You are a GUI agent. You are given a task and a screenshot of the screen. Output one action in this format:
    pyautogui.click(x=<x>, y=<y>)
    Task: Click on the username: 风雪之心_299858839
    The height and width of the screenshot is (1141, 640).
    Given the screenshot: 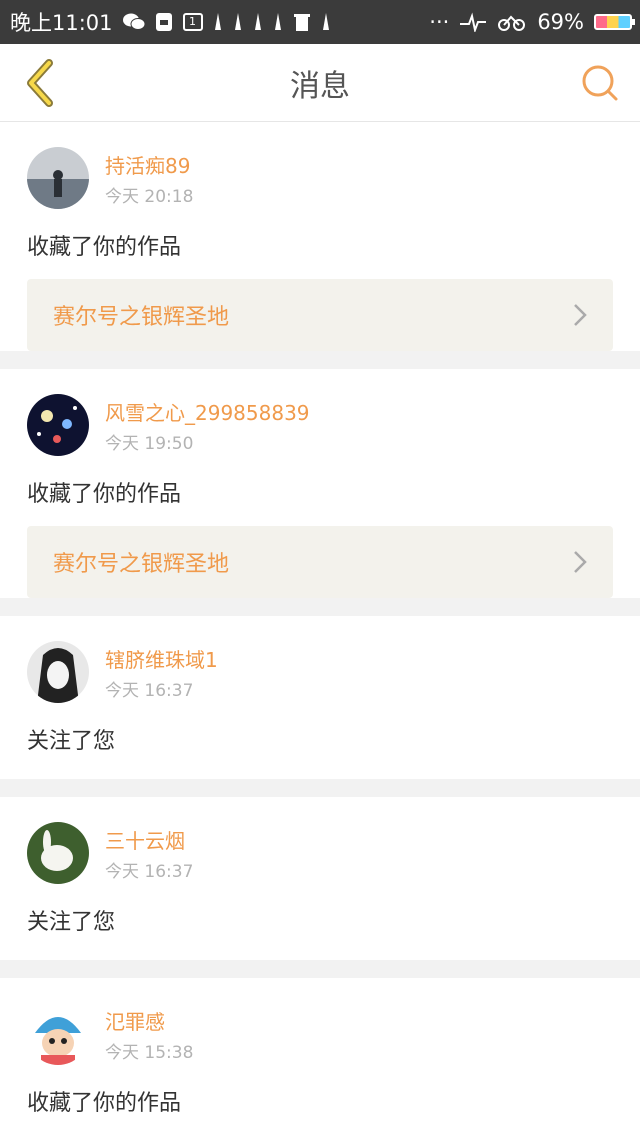 What is the action you would take?
    pyautogui.click(x=207, y=413)
    